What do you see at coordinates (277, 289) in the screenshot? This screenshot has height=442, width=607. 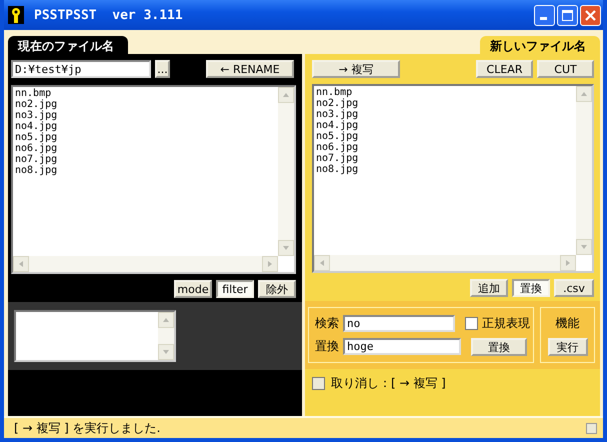 I see `mode-button: 除外` at bounding box center [277, 289].